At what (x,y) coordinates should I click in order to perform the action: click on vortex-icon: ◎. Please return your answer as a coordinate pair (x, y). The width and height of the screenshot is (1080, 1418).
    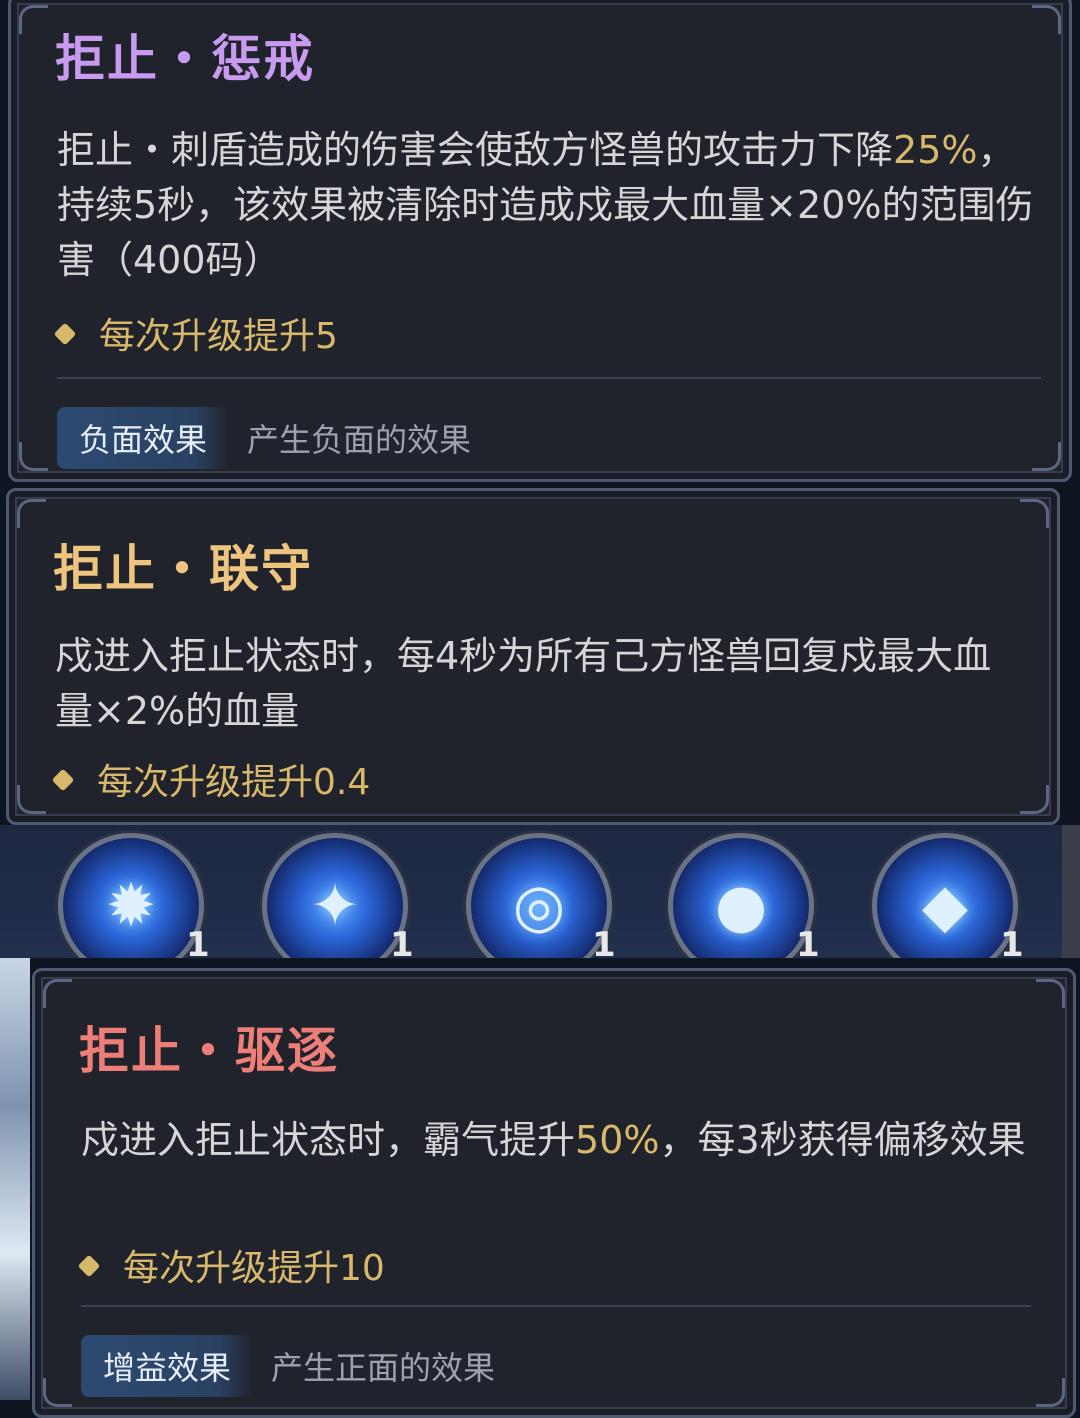
    Looking at the image, I should click on (539, 895).